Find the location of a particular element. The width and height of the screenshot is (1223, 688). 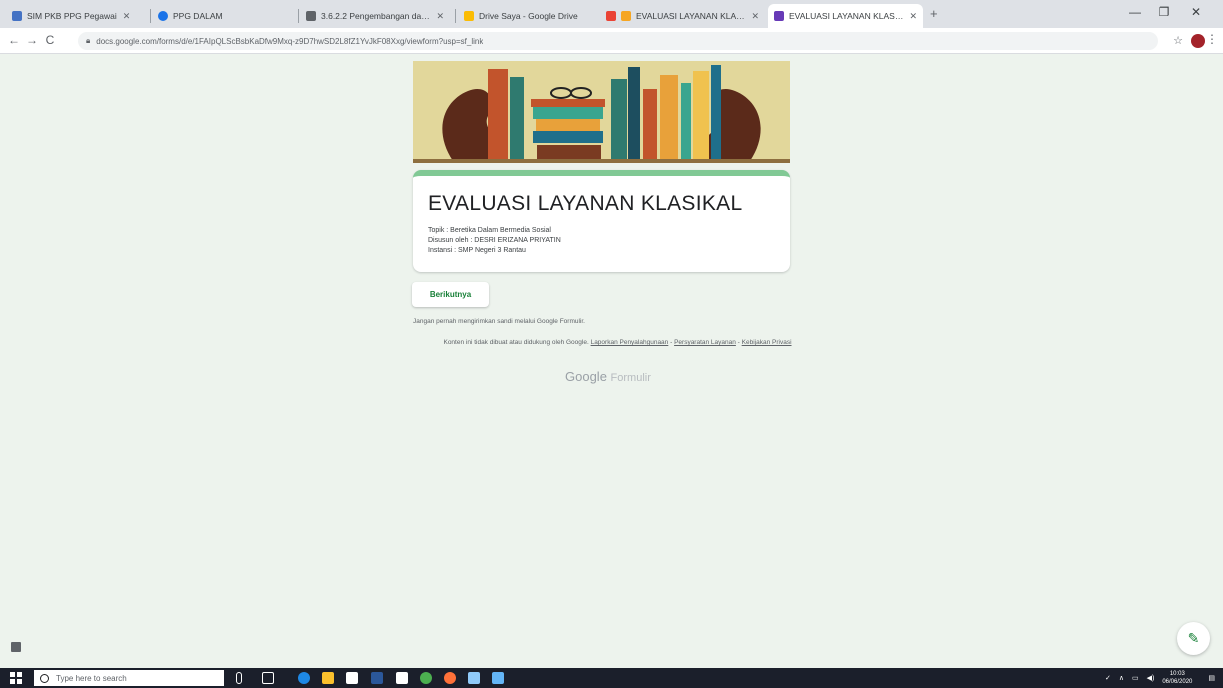

tab-label: 3.6.2.2 Pengembangan dan evalu is located at coordinates (375, 16).